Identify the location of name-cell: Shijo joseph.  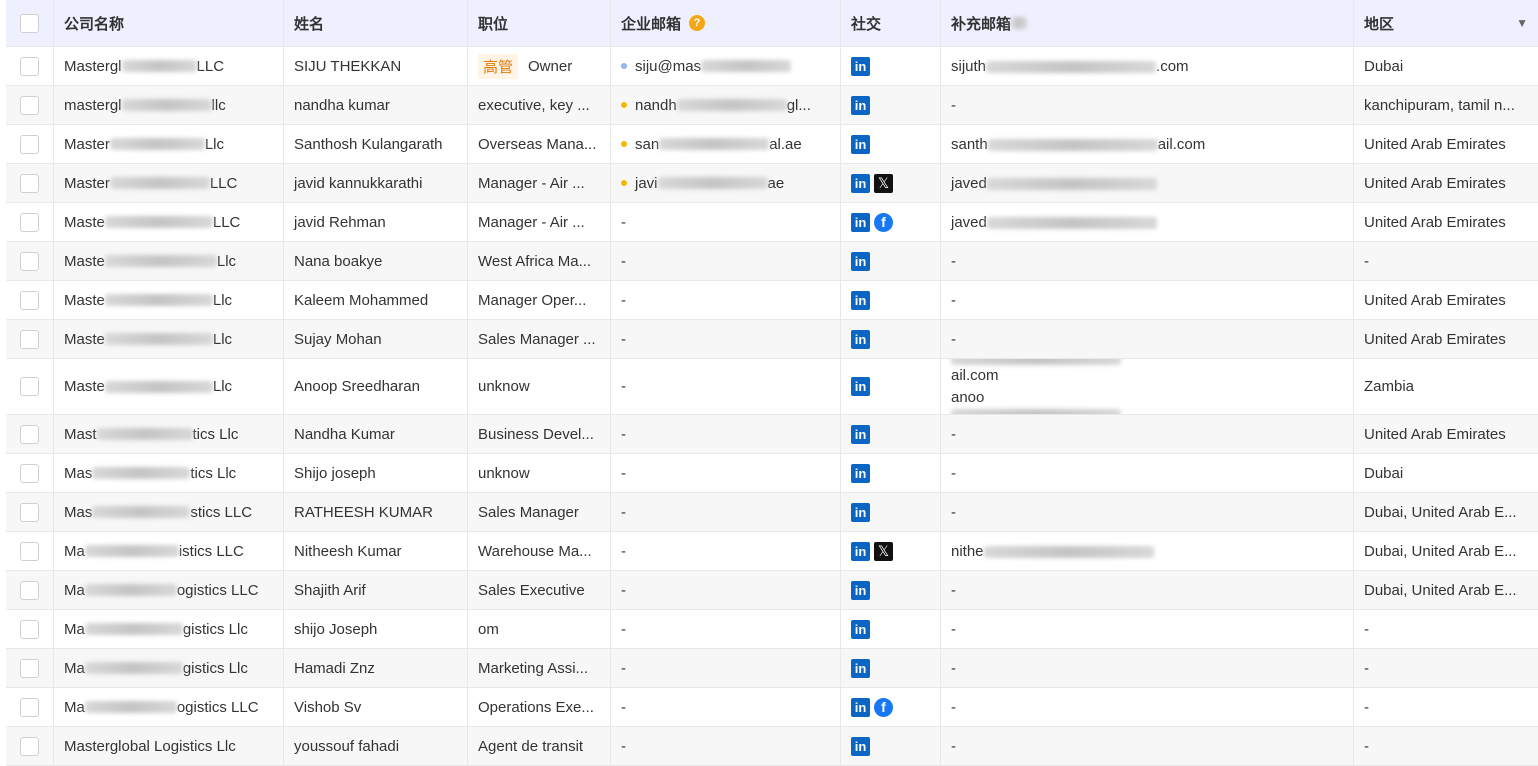
(376, 473).